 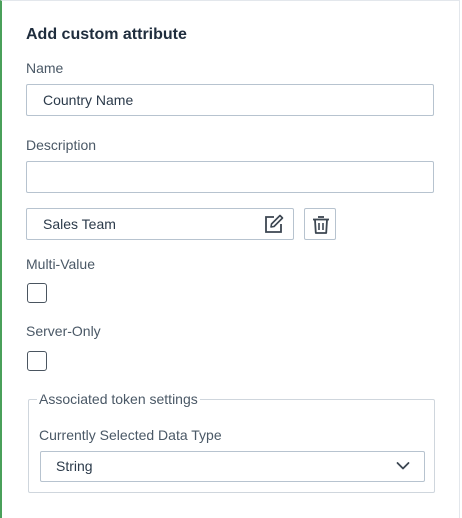 What do you see at coordinates (37, 361) in the screenshot?
I see `server-only-checkbox` at bounding box center [37, 361].